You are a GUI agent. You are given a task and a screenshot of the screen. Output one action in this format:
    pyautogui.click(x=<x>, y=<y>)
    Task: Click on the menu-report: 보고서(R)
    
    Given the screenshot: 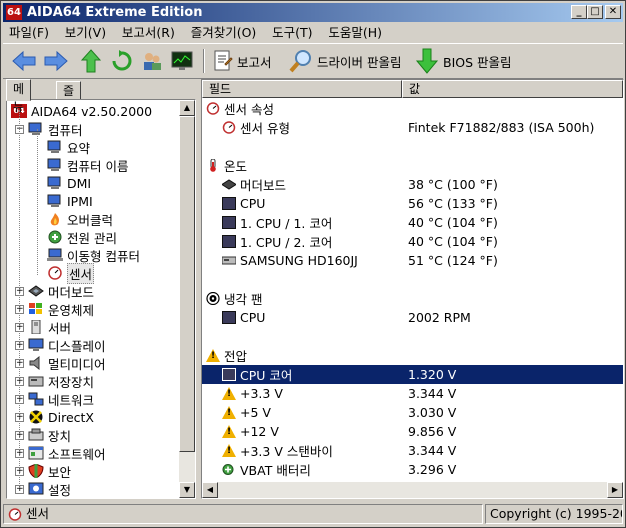 What is the action you would take?
    pyautogui.click(x=148, y=32)
    